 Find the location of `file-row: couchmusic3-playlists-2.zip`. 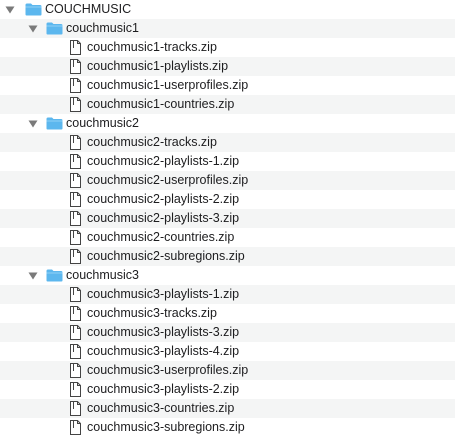

file-row: couchmusic3-playlists-2.zip is located at coordinates (227, 389).